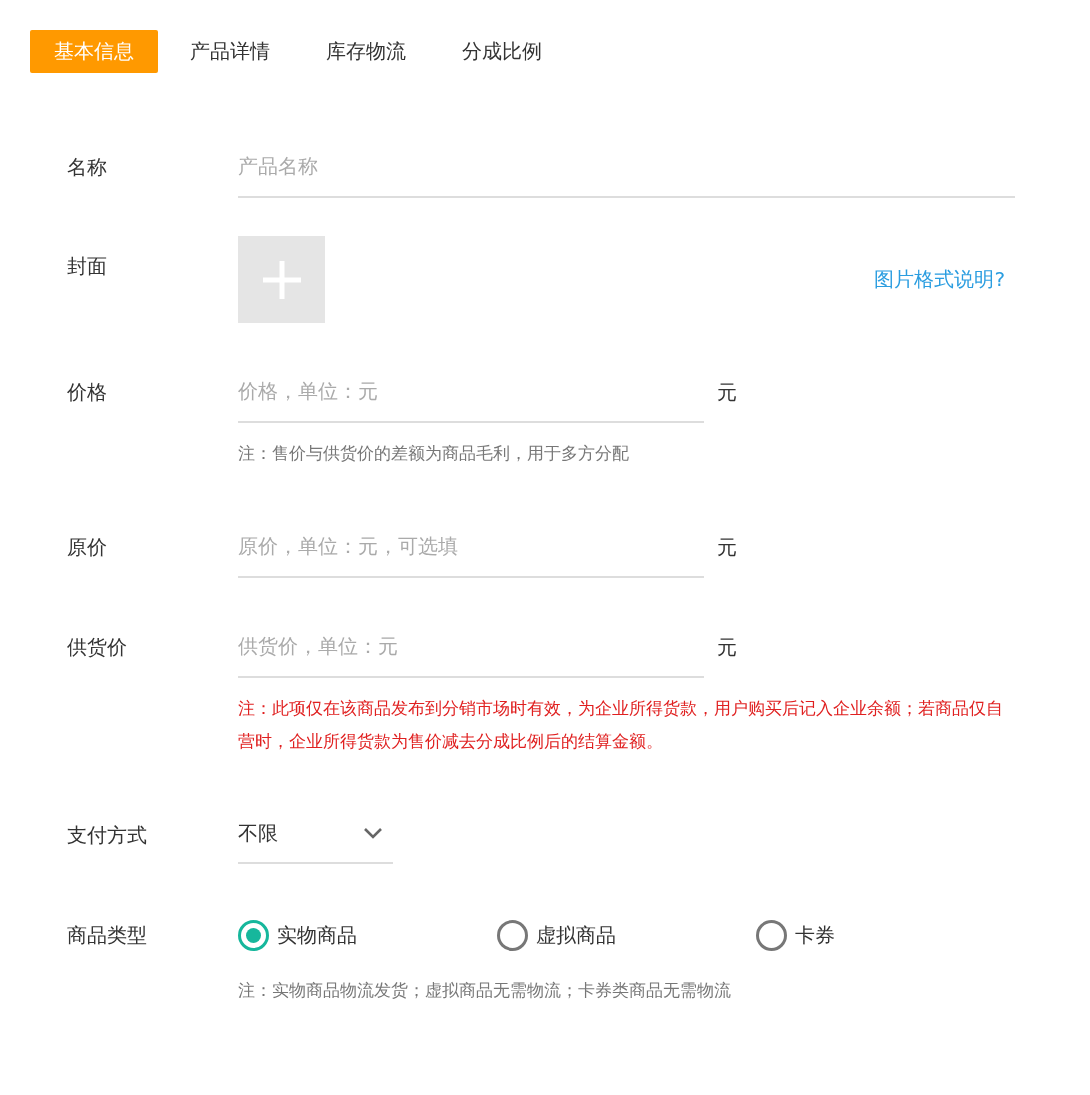 This screenshot has height=1095, width=1090. I want to click on note-text: 注：售价与供货价的差额为商品毛利，用于多方分配, so click(434, 453).